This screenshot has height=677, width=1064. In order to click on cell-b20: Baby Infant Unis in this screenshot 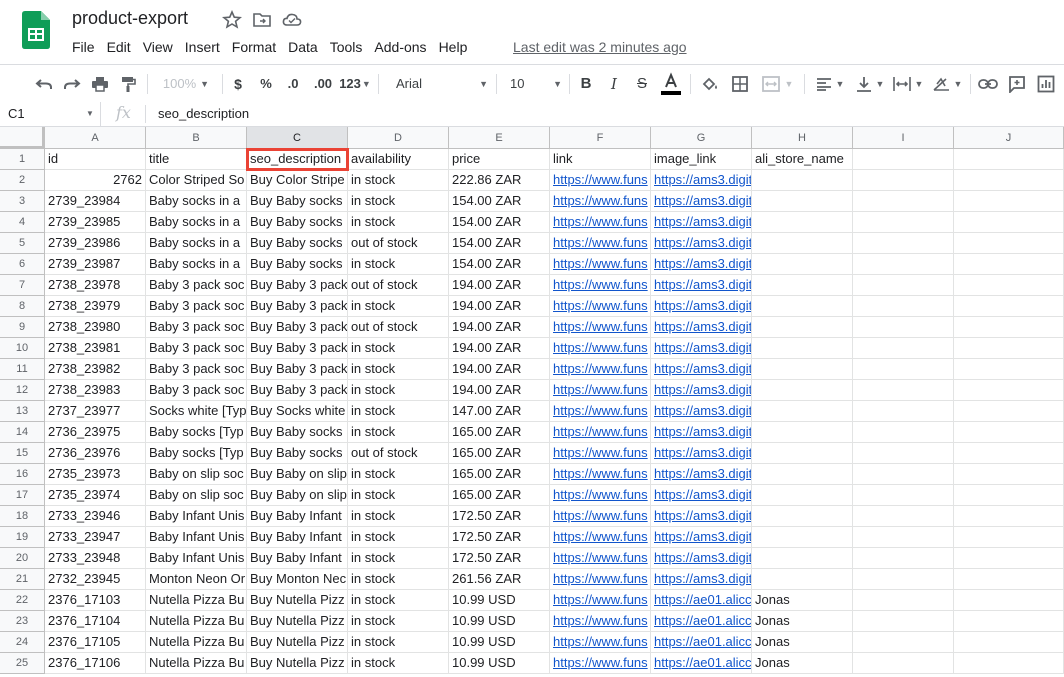, I will do `click(196, 558)`.